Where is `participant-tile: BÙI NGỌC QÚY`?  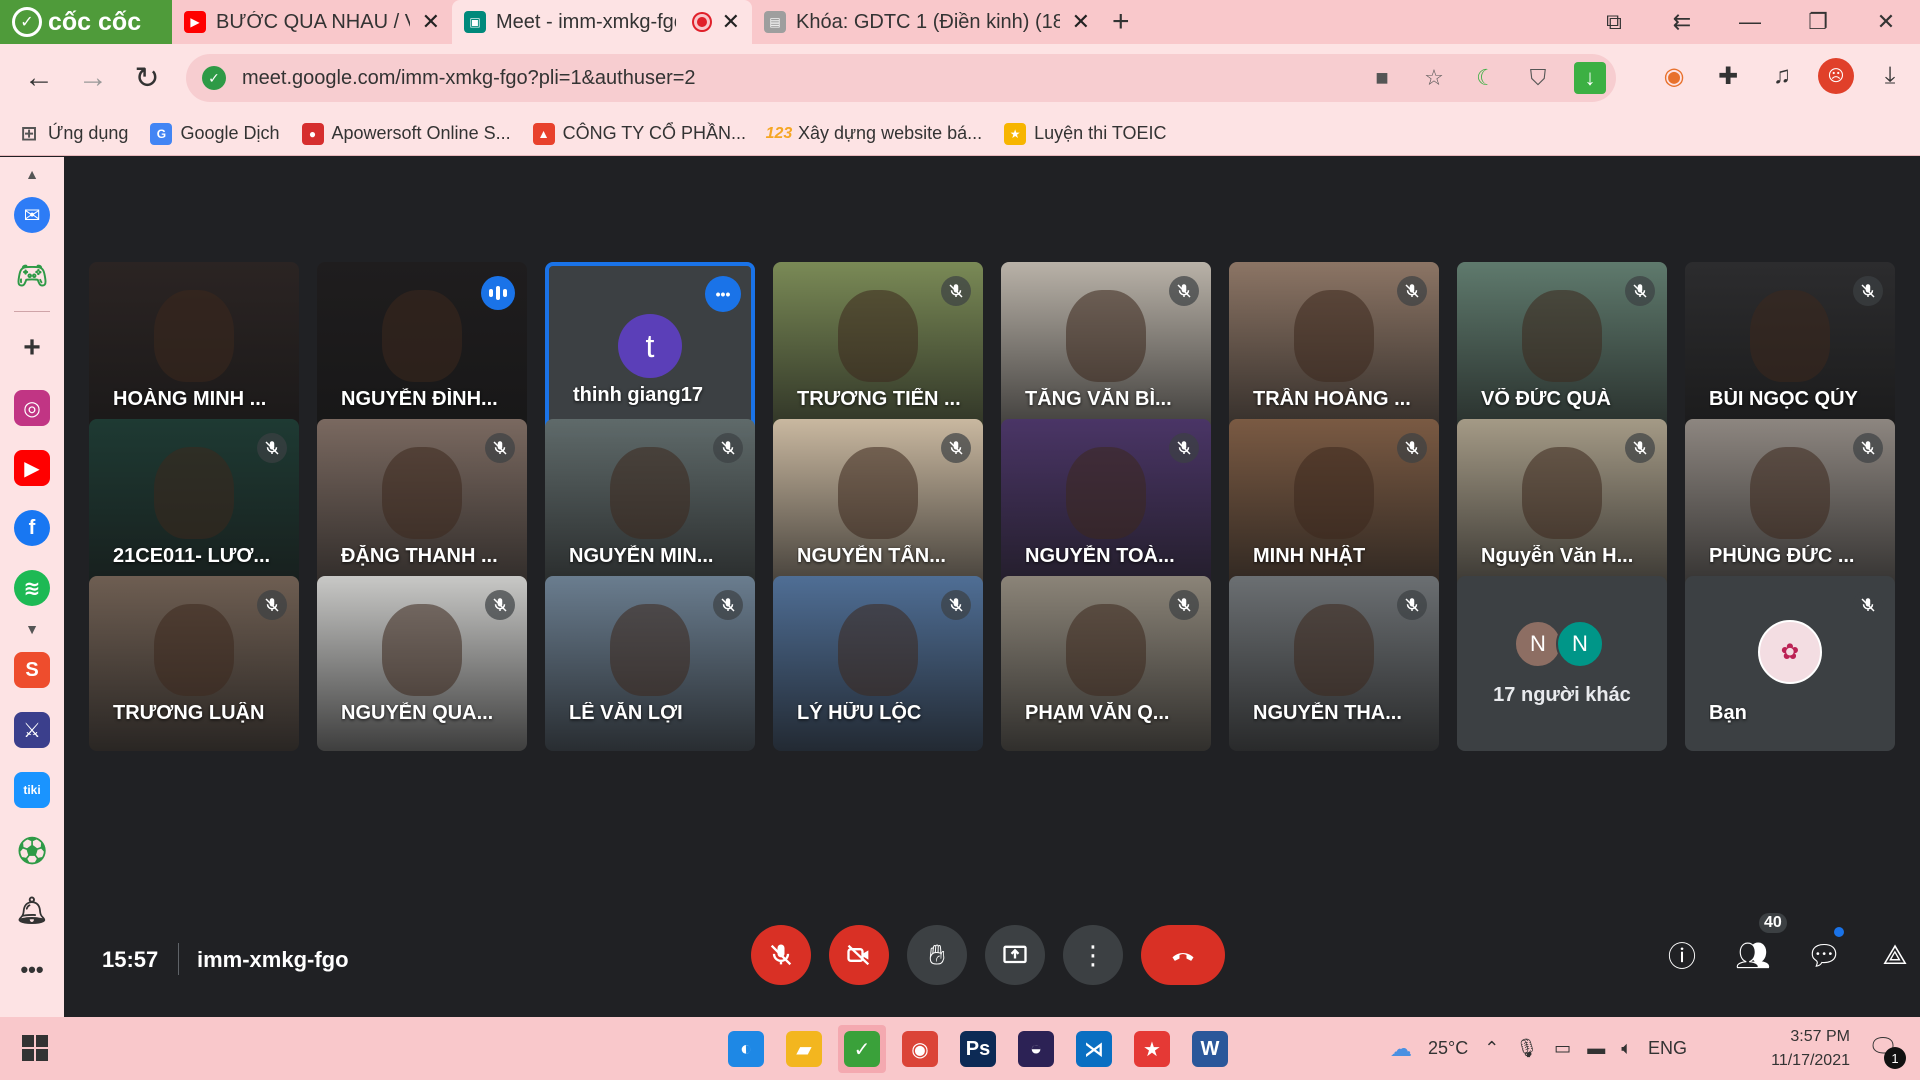 participant-tile: BÙI NGỌC QÚY is located at coordinates (1790, 349).